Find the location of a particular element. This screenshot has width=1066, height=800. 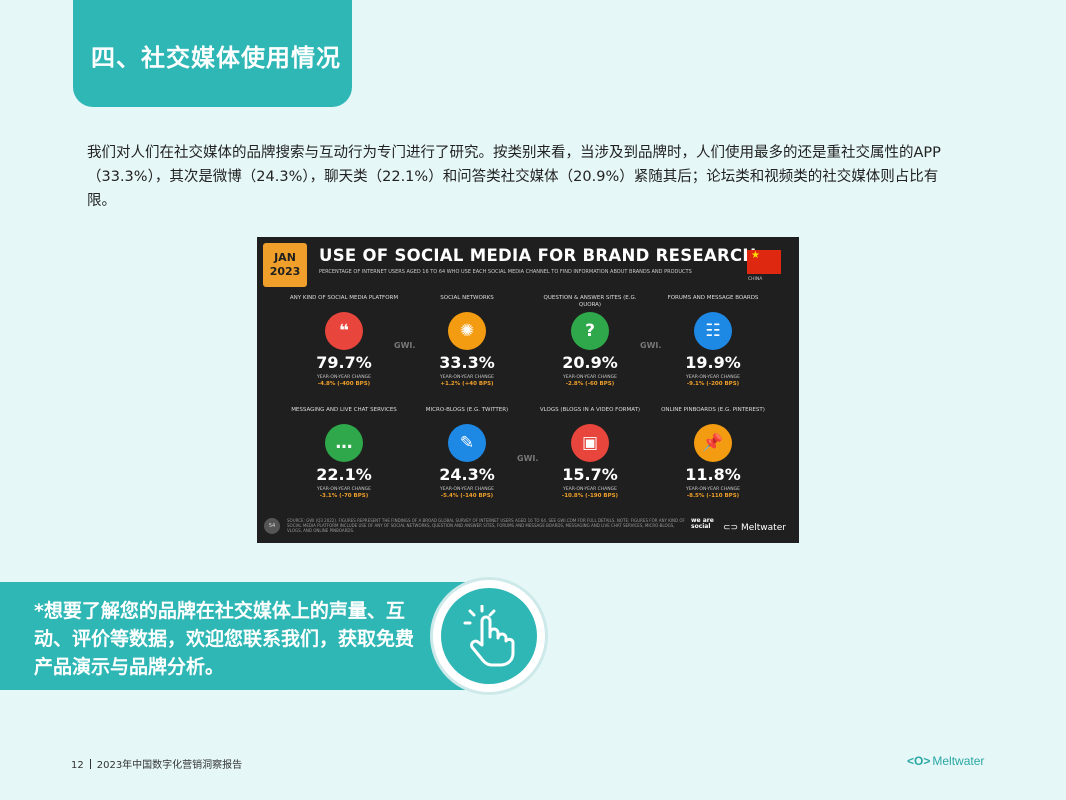

infographic-title: USE OF SOCIAL MEDIA FOR BRAND RESEARCH is located at coordinates (538, 255).